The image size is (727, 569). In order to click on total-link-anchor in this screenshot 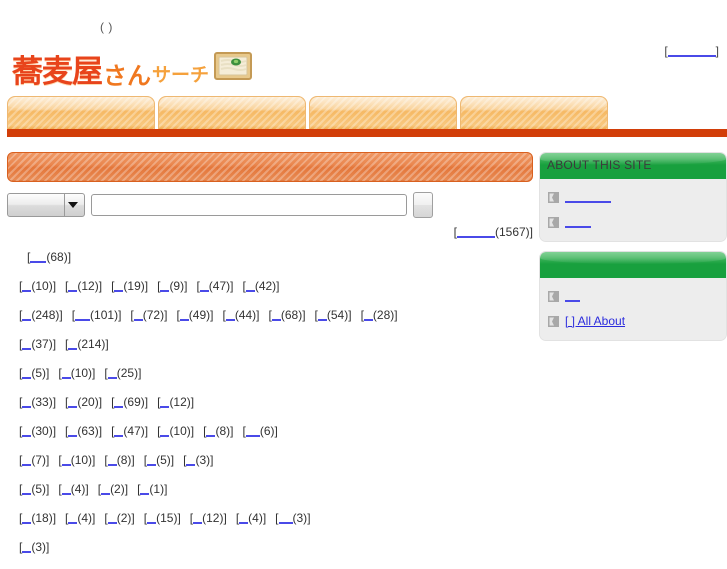, I will do `click(475, 232)`.